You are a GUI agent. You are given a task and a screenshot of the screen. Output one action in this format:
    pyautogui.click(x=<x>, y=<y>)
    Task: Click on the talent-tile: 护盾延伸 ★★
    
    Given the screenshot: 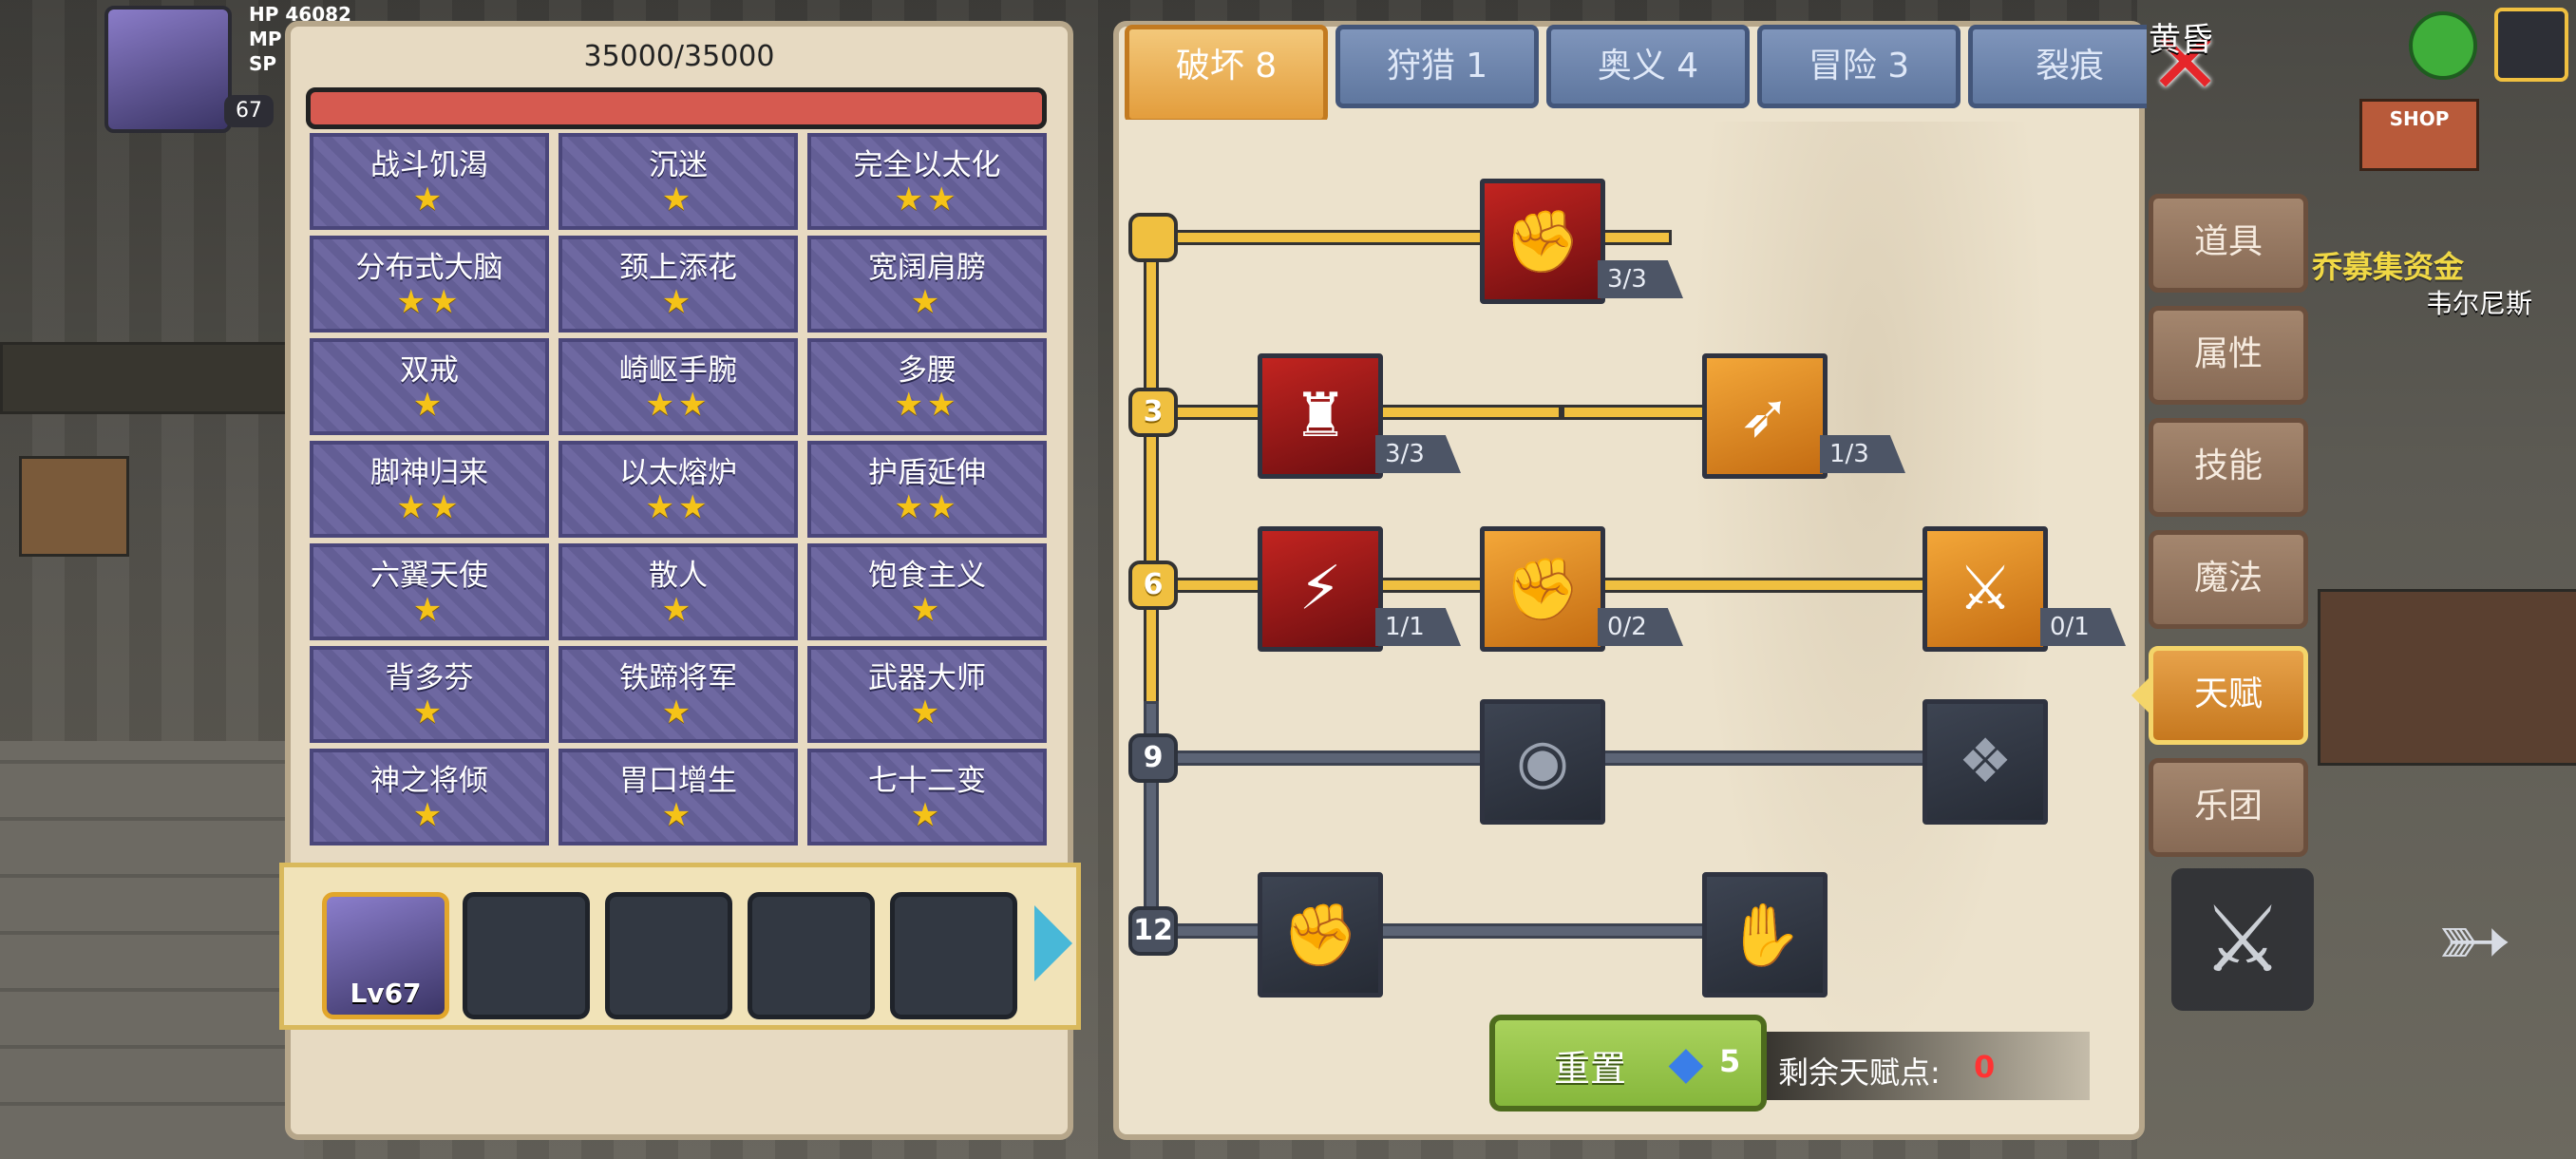 What is the action you would take?
    pyautogui.click(x=927, y=489)
    